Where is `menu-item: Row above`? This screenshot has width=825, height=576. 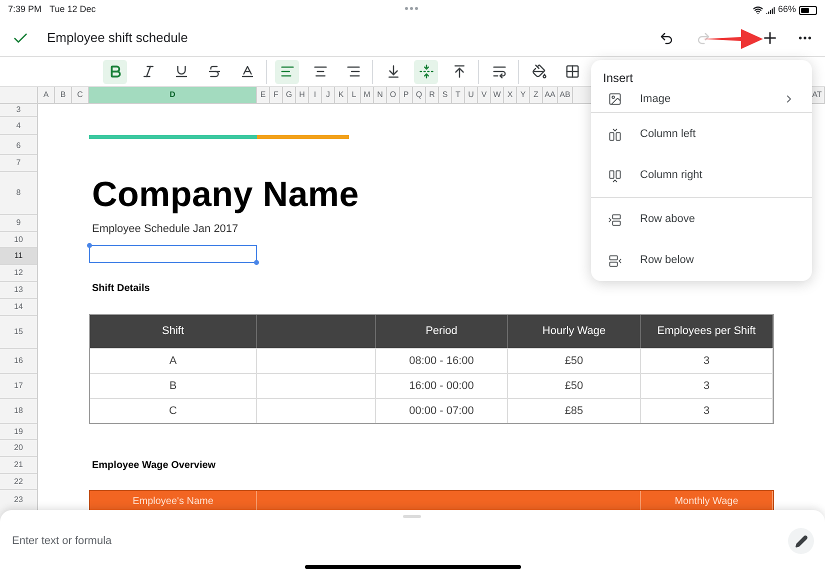 menu-item: Row above is located at coordinates (701, 219).